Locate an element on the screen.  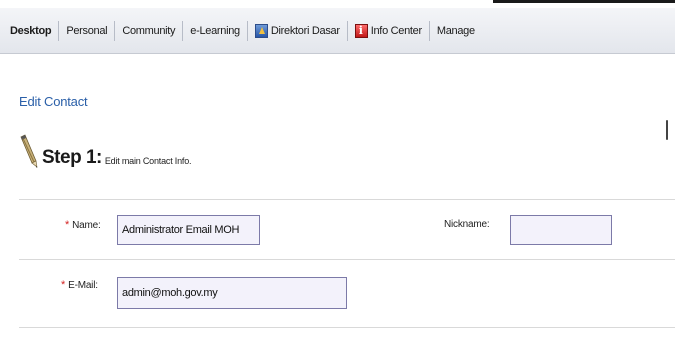
nav-manage: Manage is located at coordinates (456, 31).